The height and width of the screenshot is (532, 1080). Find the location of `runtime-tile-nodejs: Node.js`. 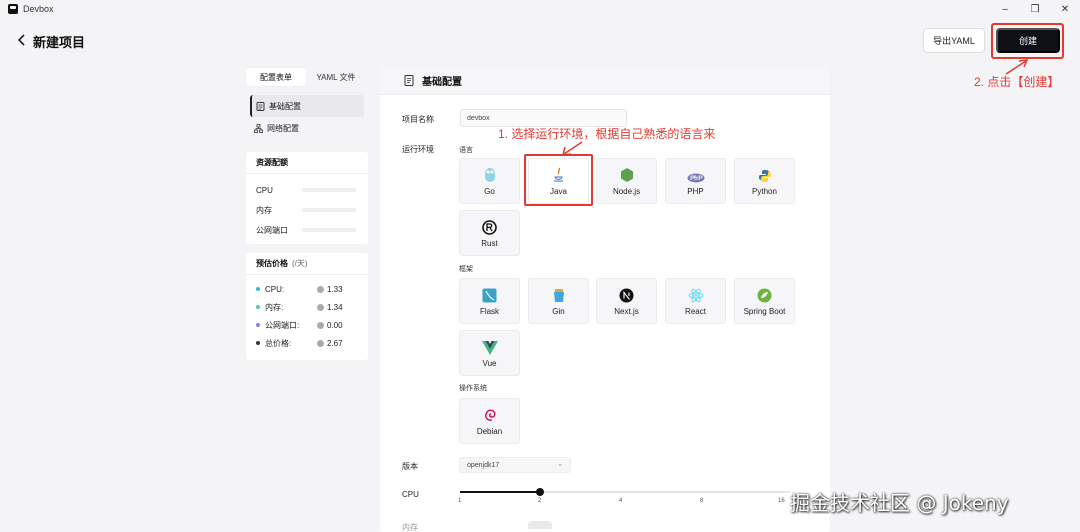

runtime-tile-nodejs: Node.js is located at coordinates (626, 181).